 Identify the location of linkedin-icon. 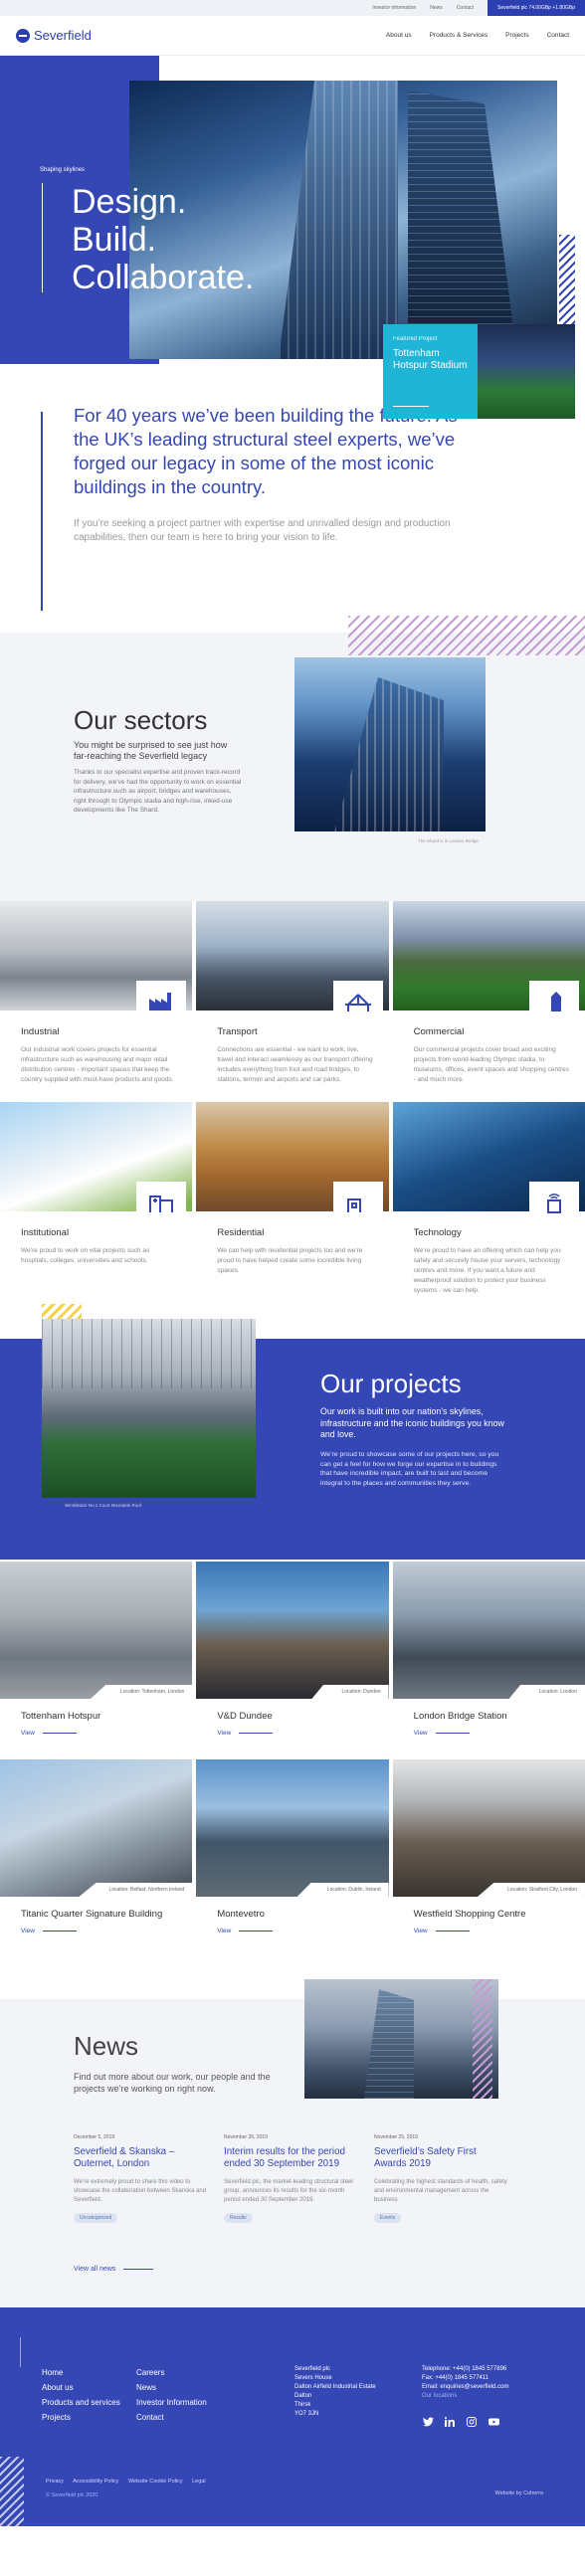
(450, 2422).